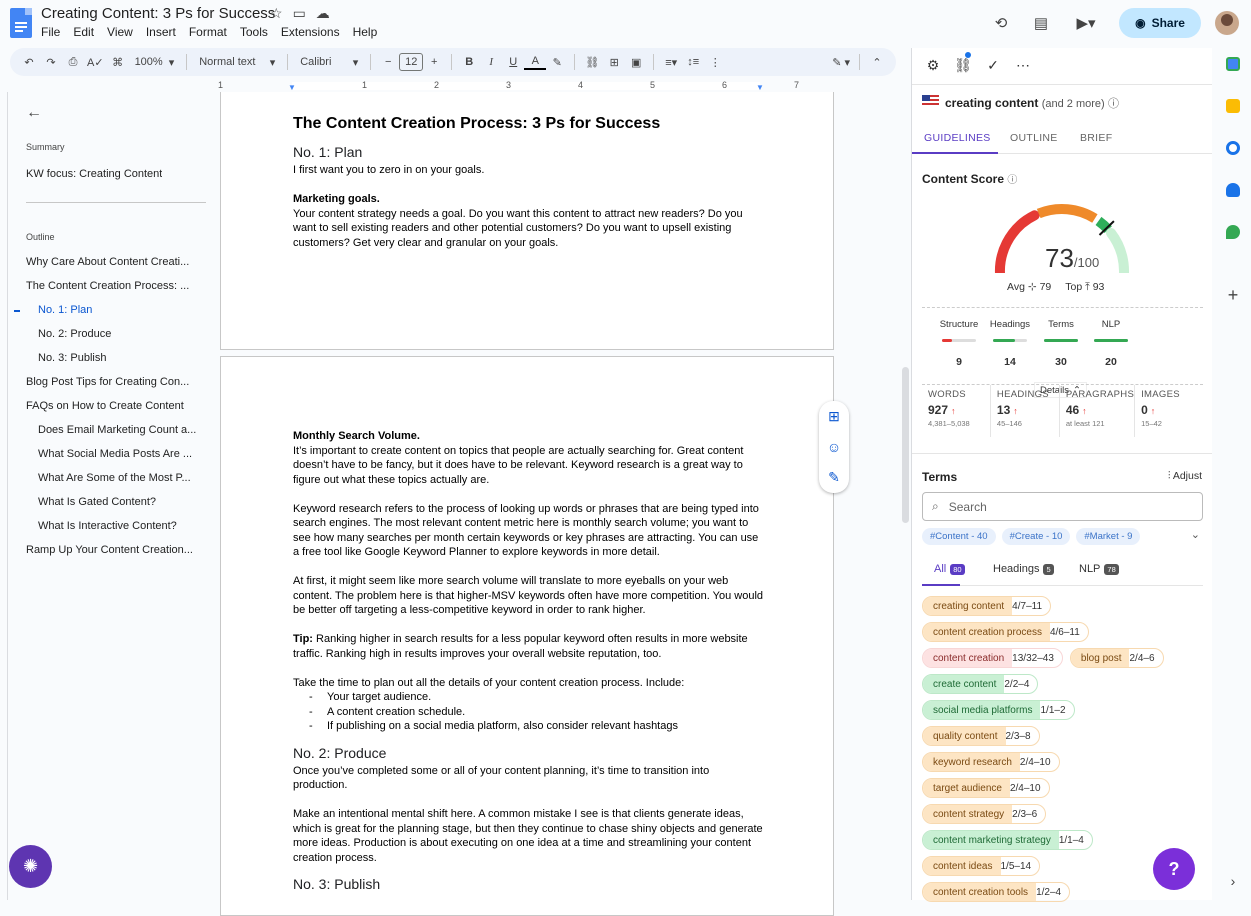  I want to click on check-circle-icon: ✓, so click(993, 65).